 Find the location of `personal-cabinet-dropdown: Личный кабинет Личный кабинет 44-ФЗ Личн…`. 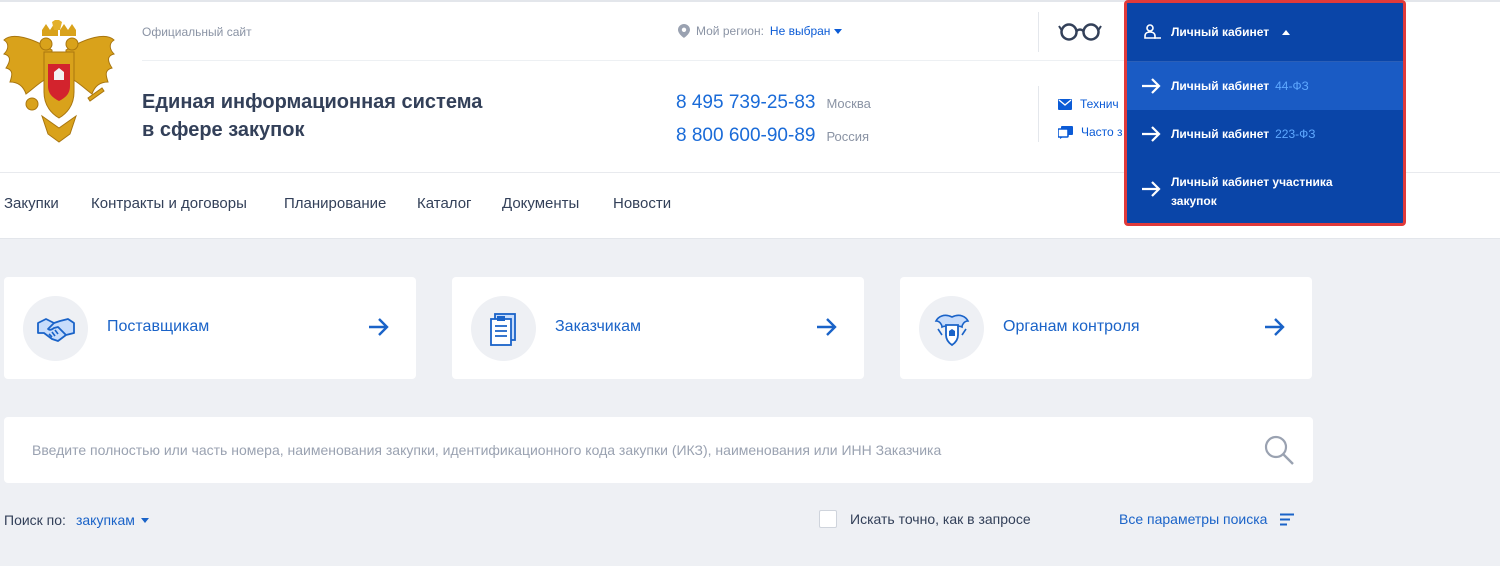

personal-cabinet-dropdown: Личный кабинет Личный кабинет 44-ФЗ Личн… is located at coordinates (1265, 113).